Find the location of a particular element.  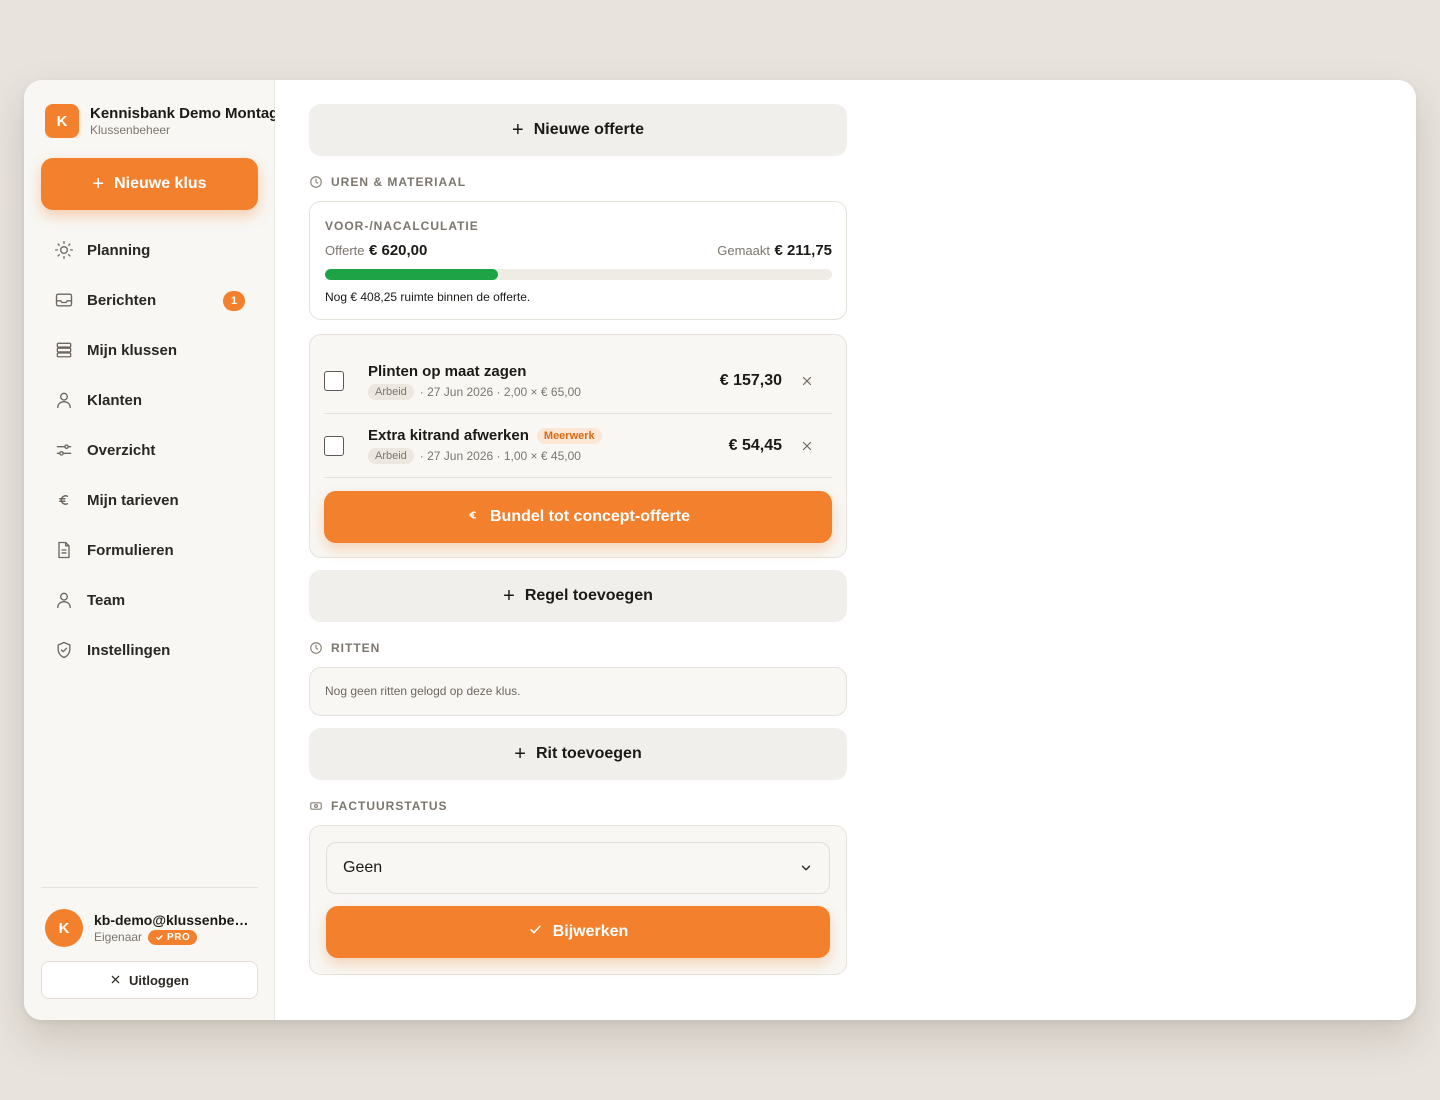

pro-badge: PRO is located at coordinates (173, 937).